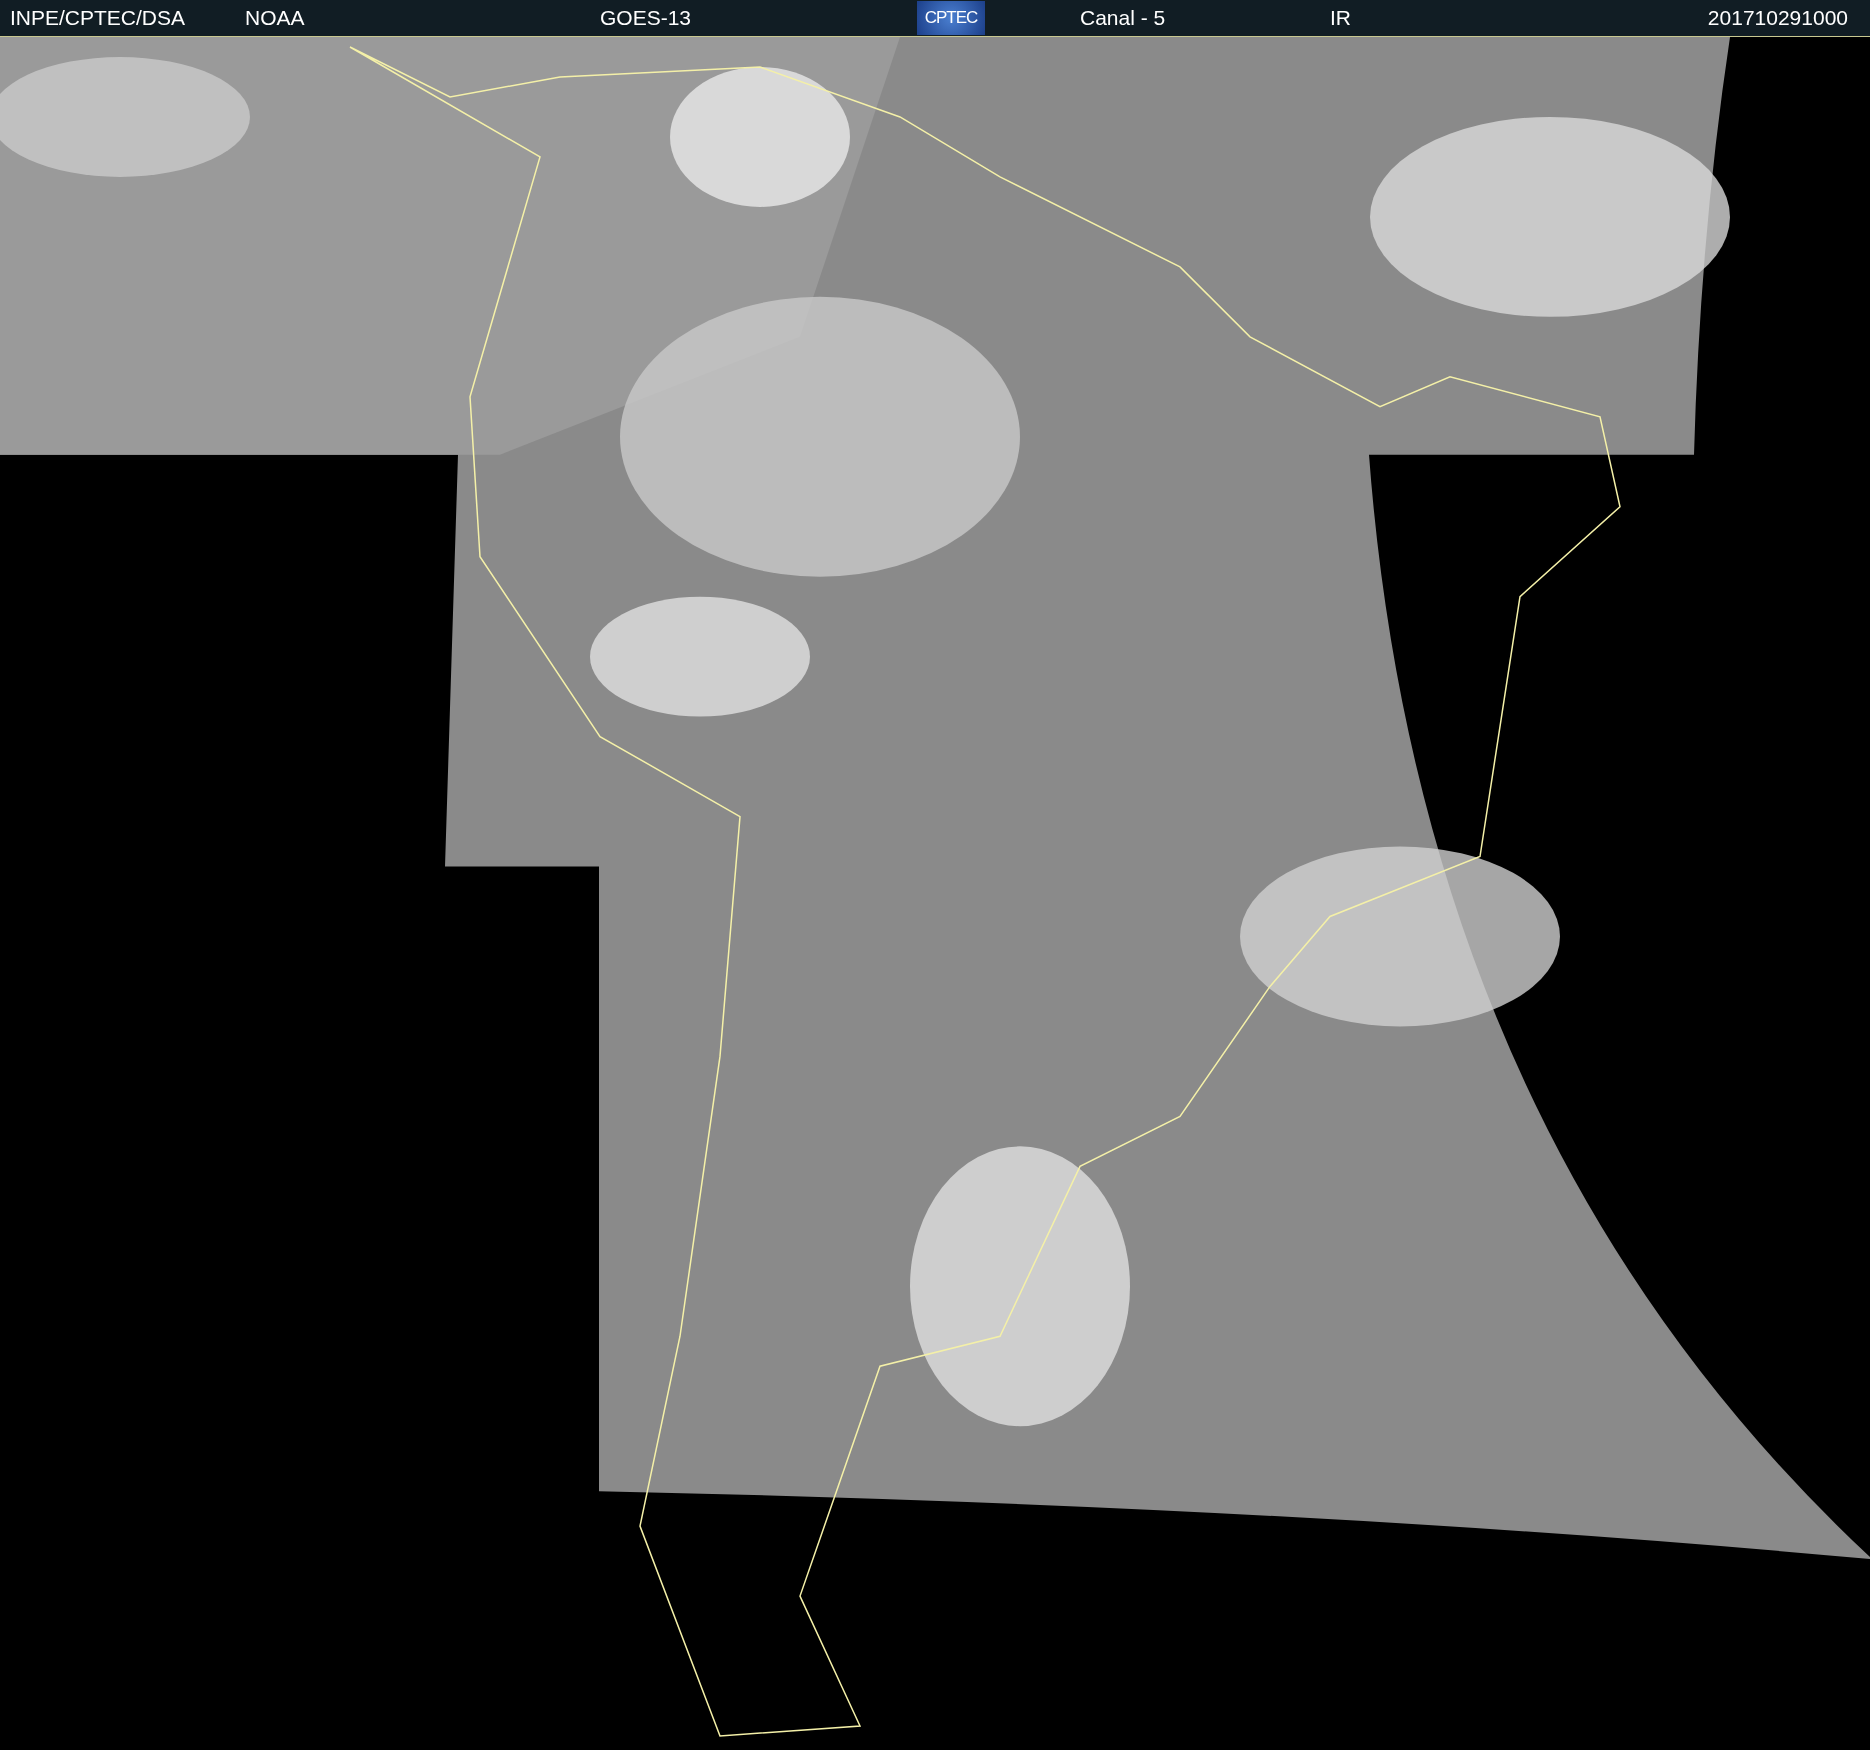  I want to click on agency-label: NOAA, so click(275, 18).